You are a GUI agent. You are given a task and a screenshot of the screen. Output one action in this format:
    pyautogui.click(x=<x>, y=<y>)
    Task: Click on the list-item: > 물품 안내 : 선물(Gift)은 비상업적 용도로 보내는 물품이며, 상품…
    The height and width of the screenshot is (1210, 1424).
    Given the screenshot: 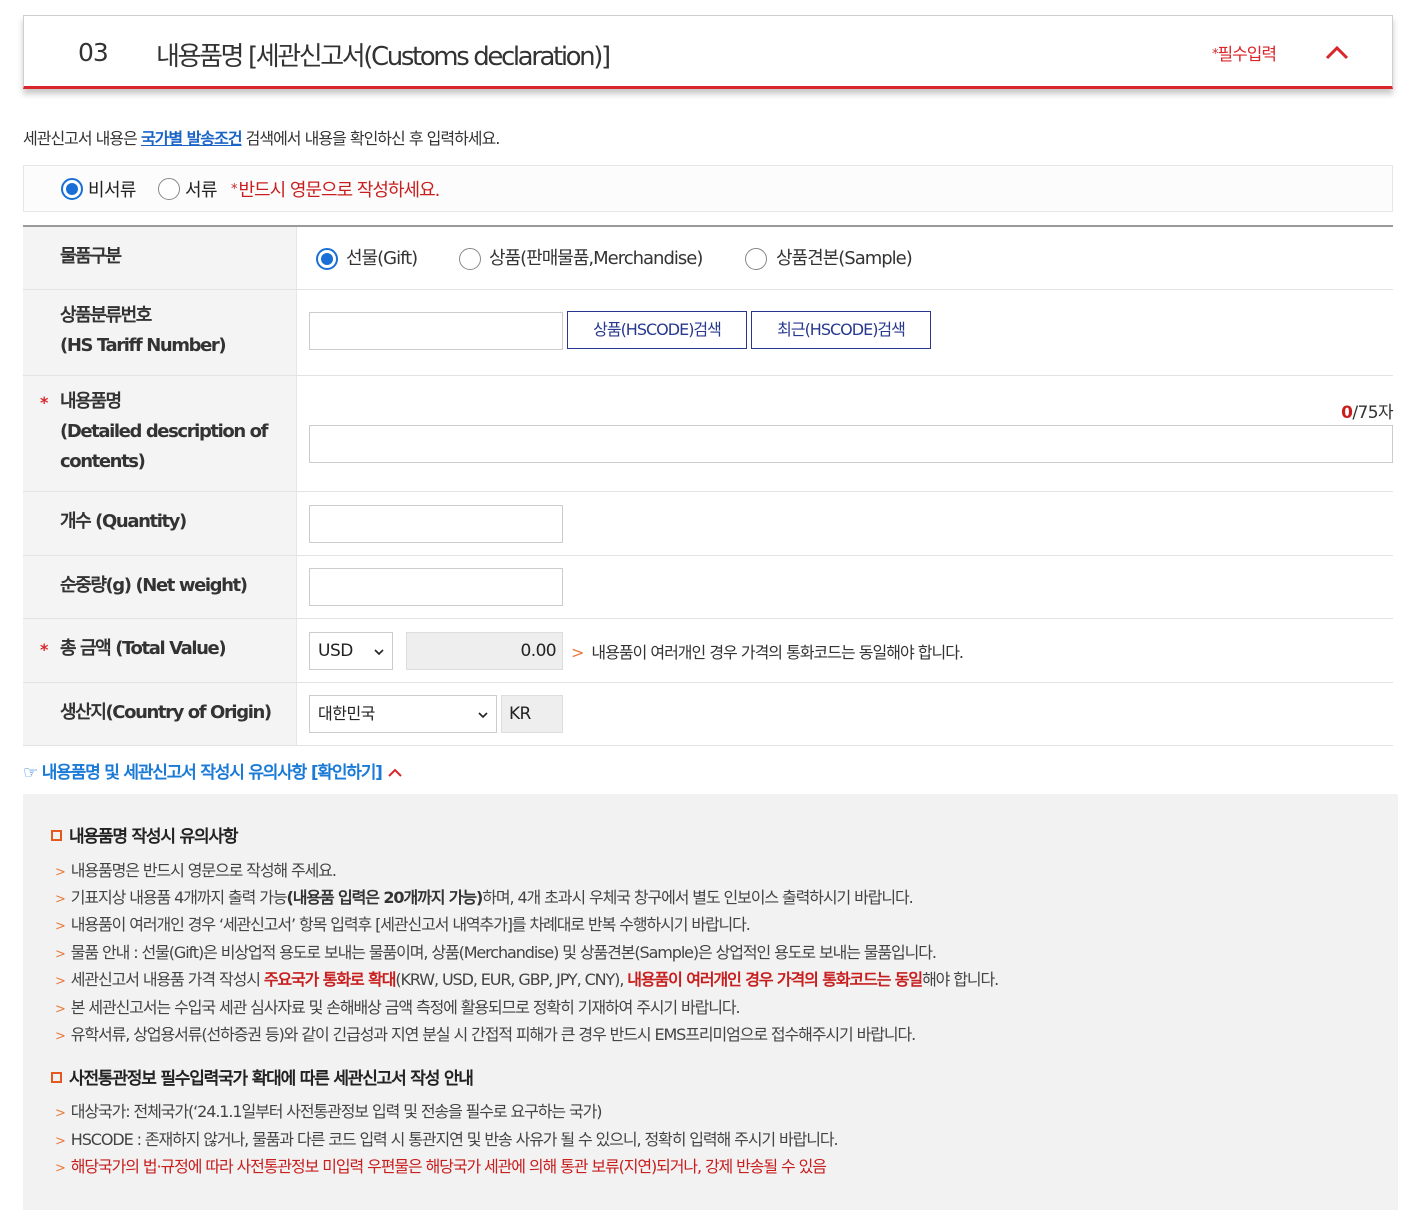 What is the action you would take?
    pyautogui.click(x=496, y=951)
    